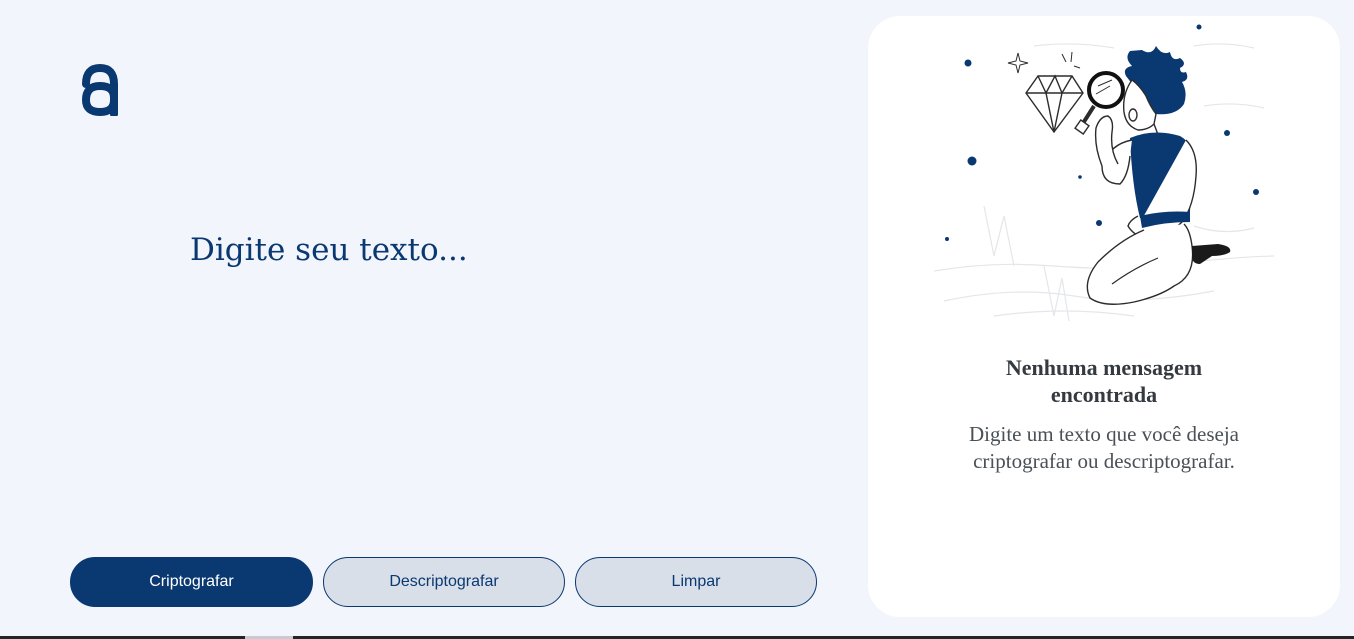 Image resolution: width=1354 pixels, height=639 pixels. What do you see at coordinates (444, 582) in the screenshot?
I see `decrypt-button: Descriptografar` at bounding box center [444, 582].